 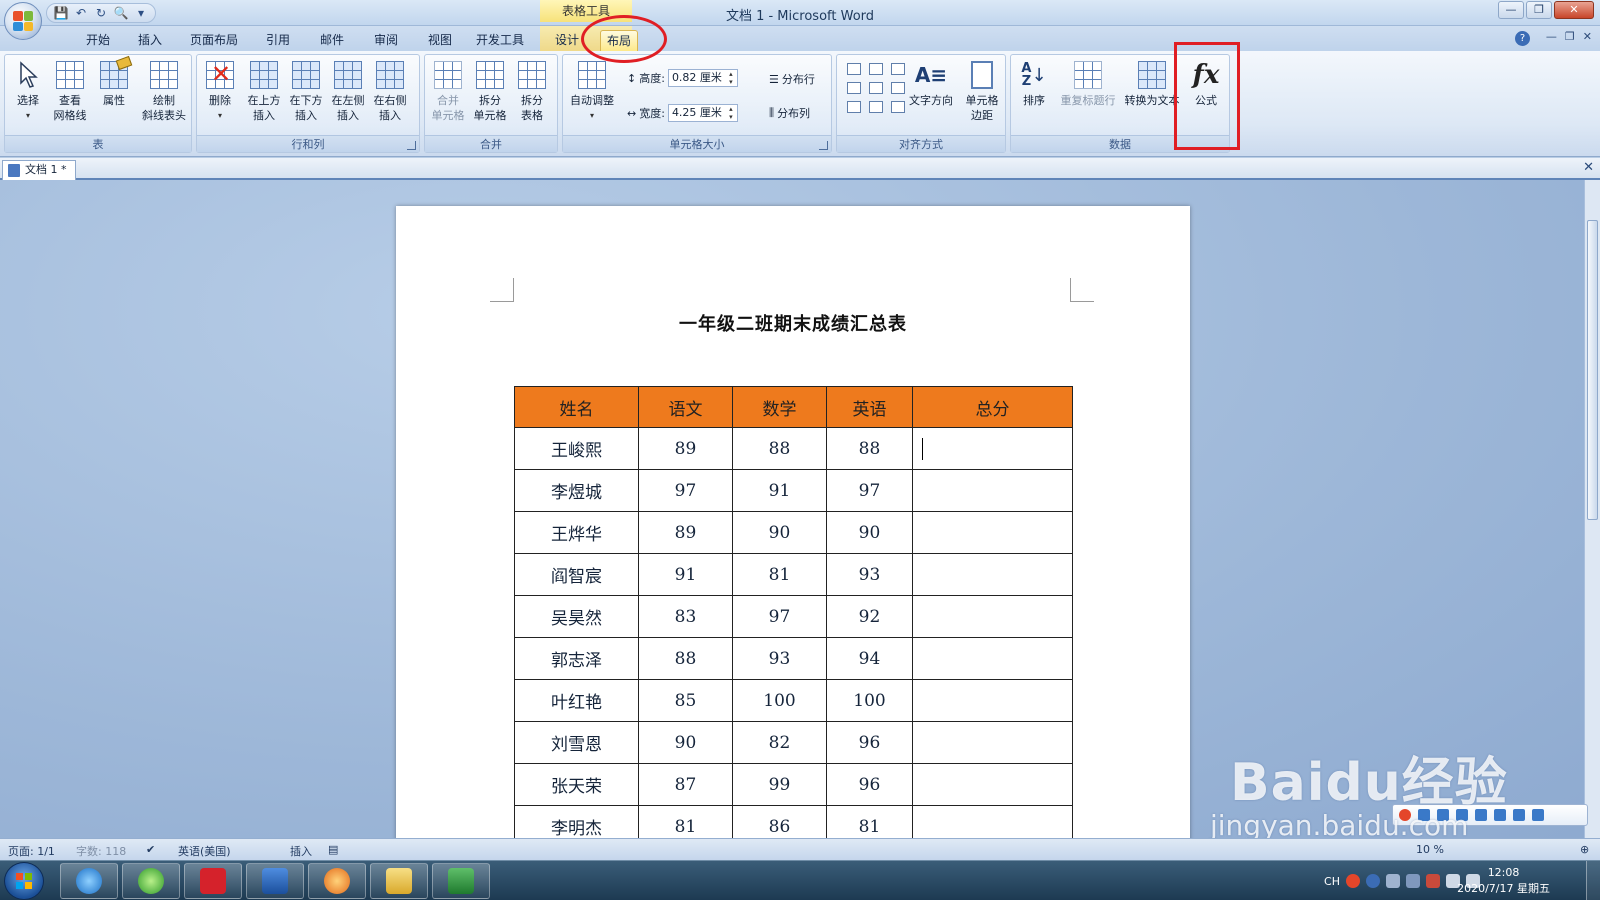 What do you see at coordinates (685, 700) in the screenshot?
I see `table-cell: 85` at bounding box center [685, 700].